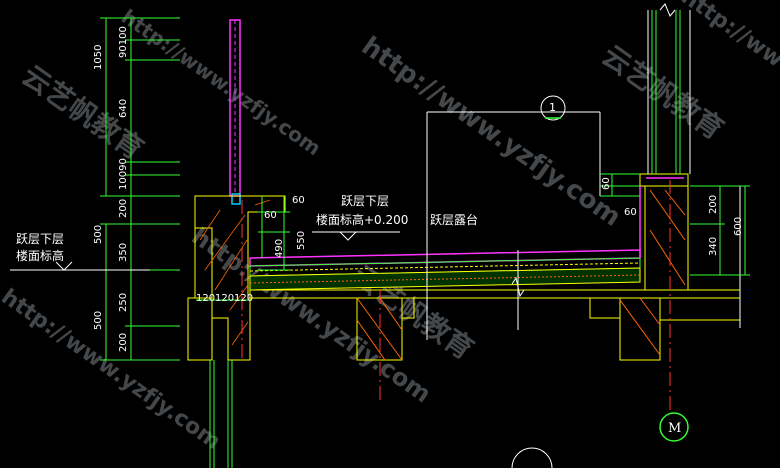 The image size is (780, 468). What do you see at coordinates (98, 57) in the screenshot?
I see `dim-1050: 1050` at bounding box center [98, 57].